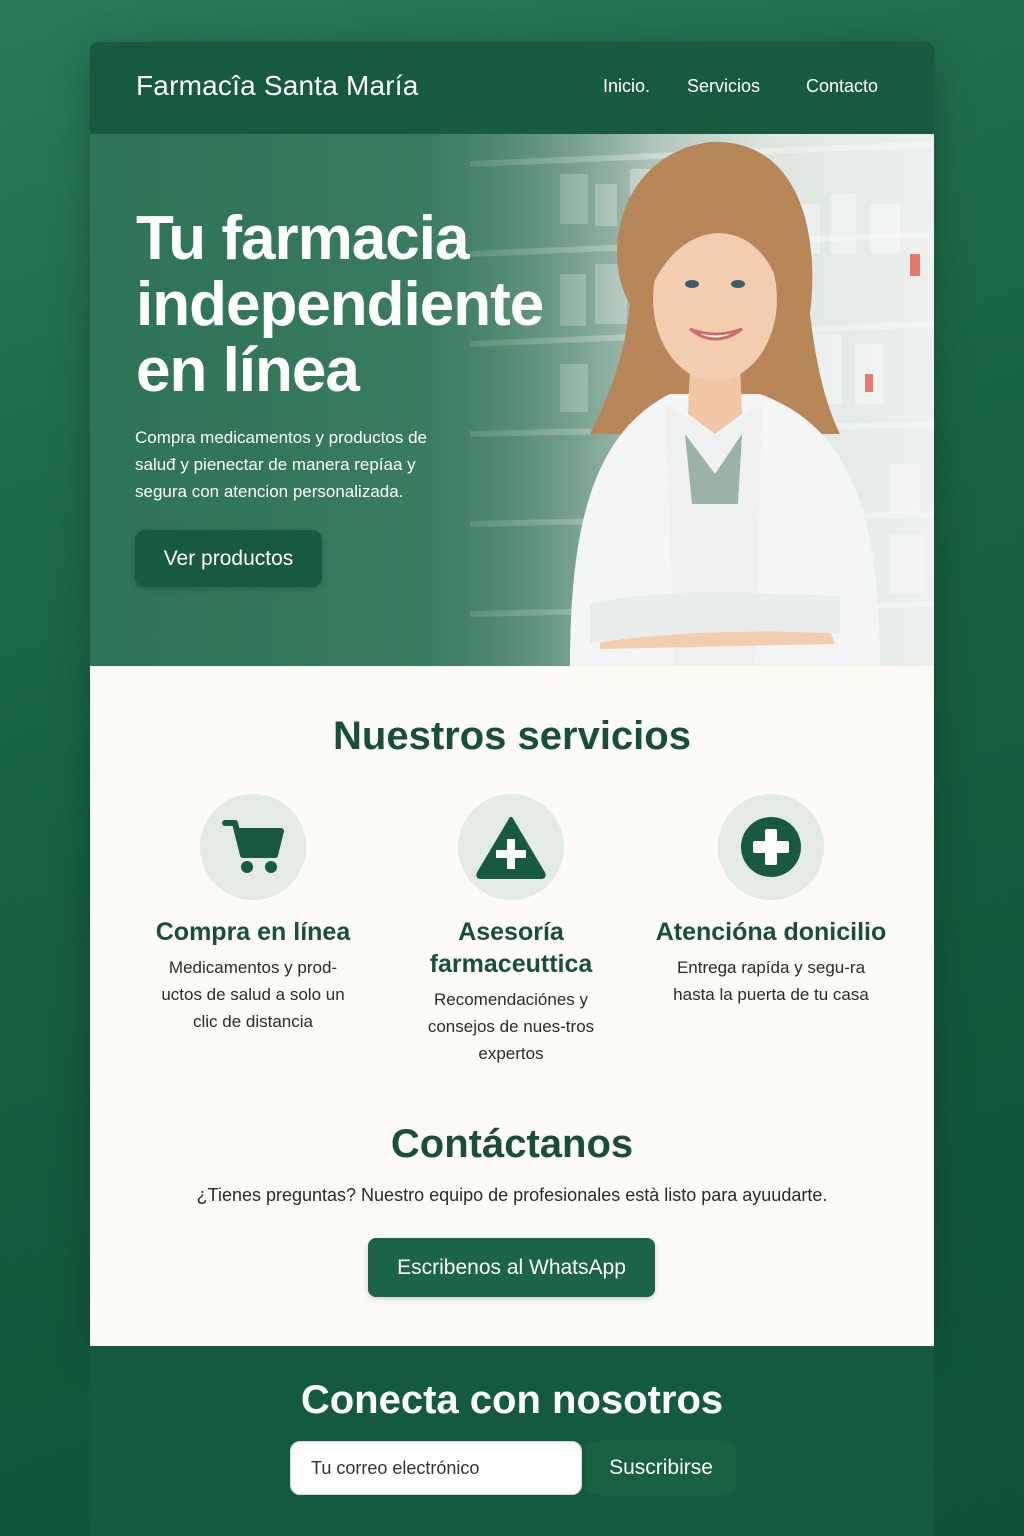  Describe the element at coordinates (228, 558) in the screenshot. I see `view-products-button: Ver productos` at that location.